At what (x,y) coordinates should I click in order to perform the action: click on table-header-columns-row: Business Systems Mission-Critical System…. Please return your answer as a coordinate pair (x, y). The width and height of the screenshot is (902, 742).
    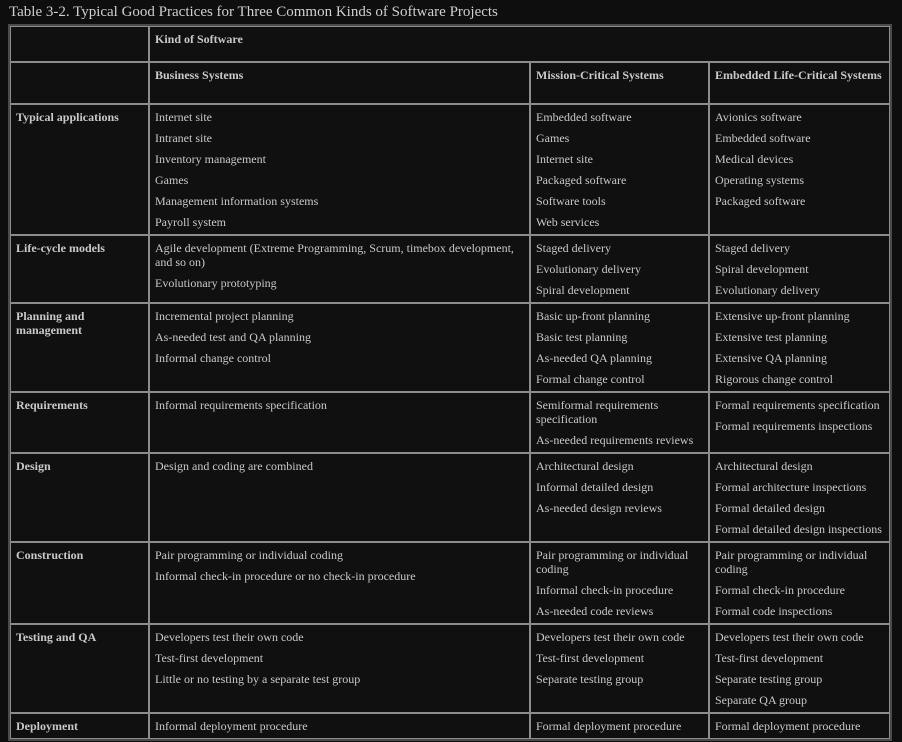
    Looking at the image, I should click on (450, 83).